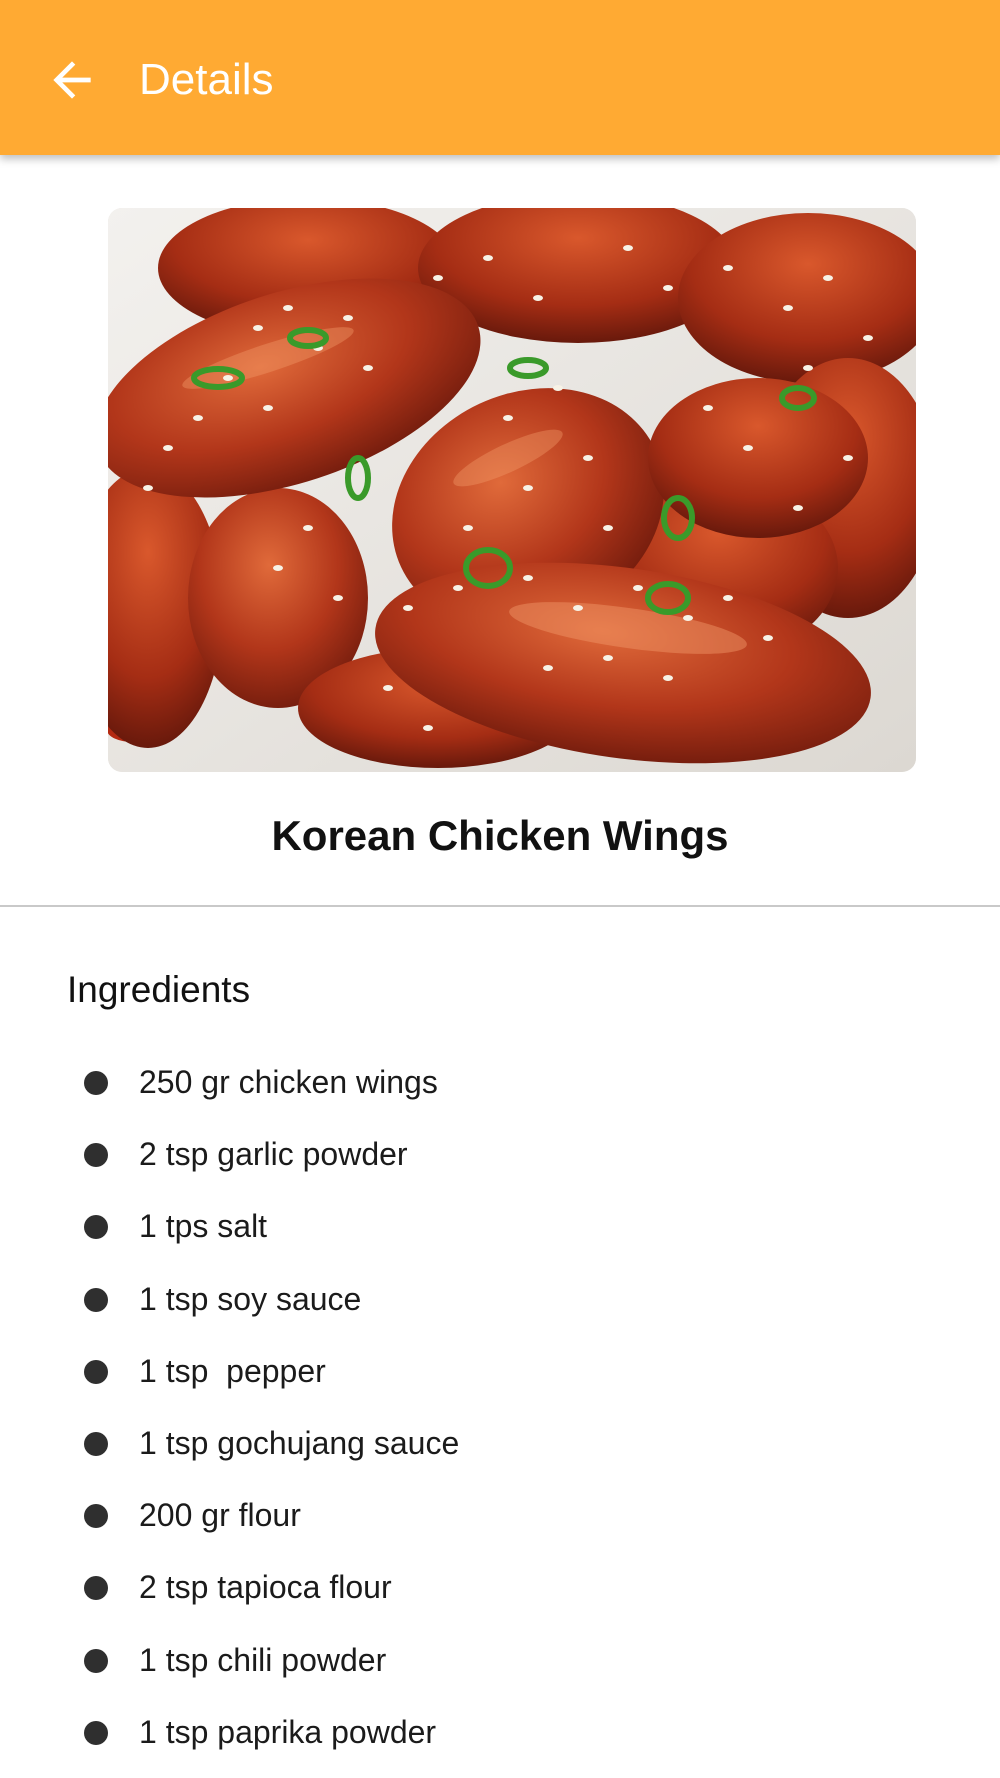  What do you see at coordinates (159, 989) in the screenshot?
I see `ingredients-heading: Ingredients` at bounding box center [159, 989].